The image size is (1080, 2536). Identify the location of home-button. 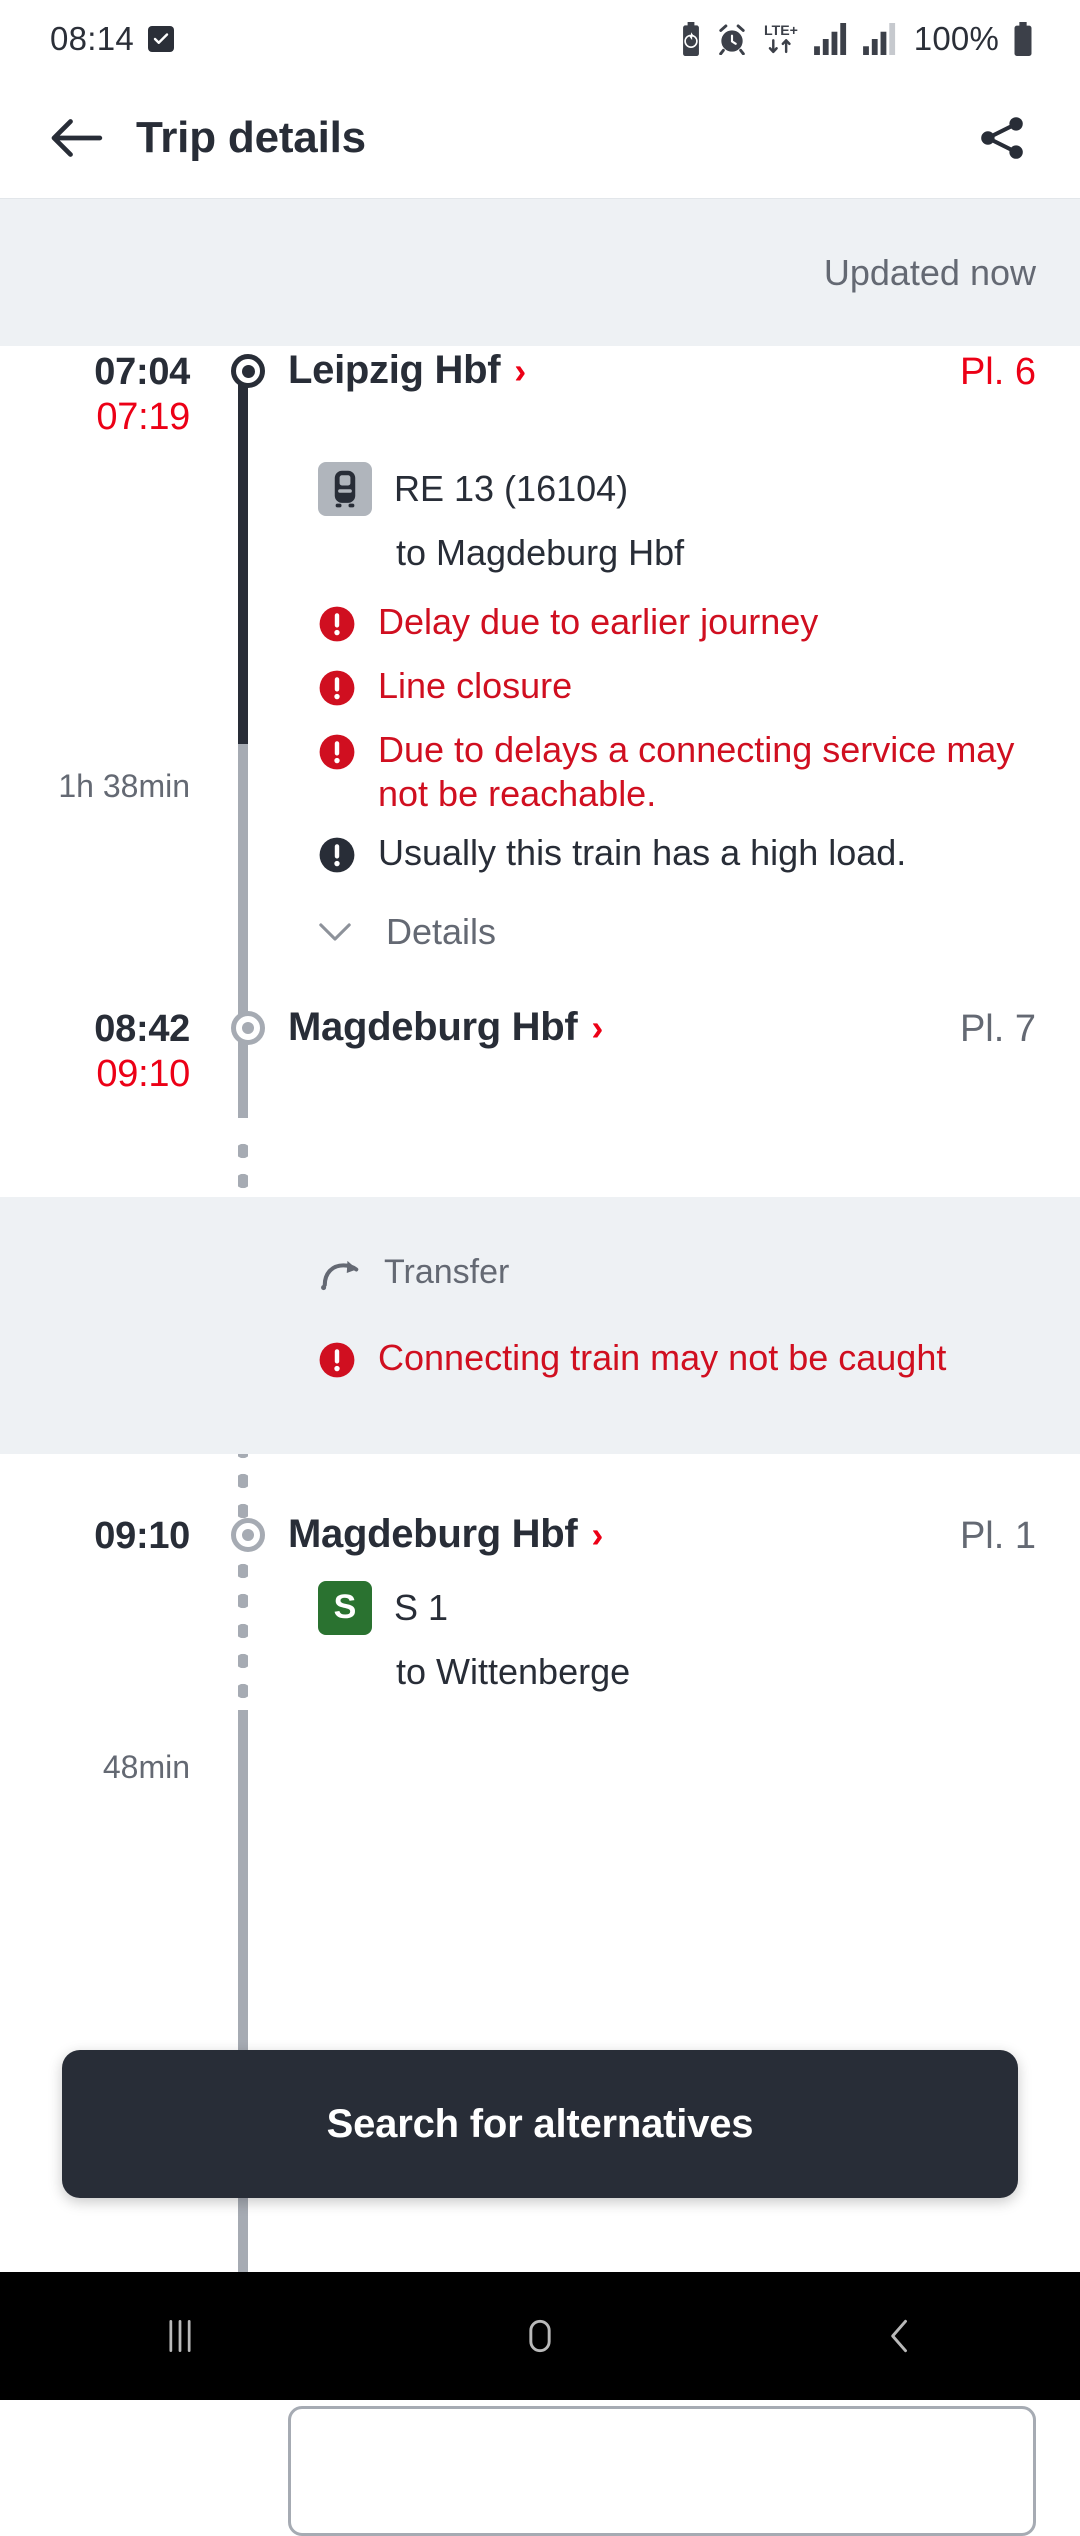
(540, 2336).